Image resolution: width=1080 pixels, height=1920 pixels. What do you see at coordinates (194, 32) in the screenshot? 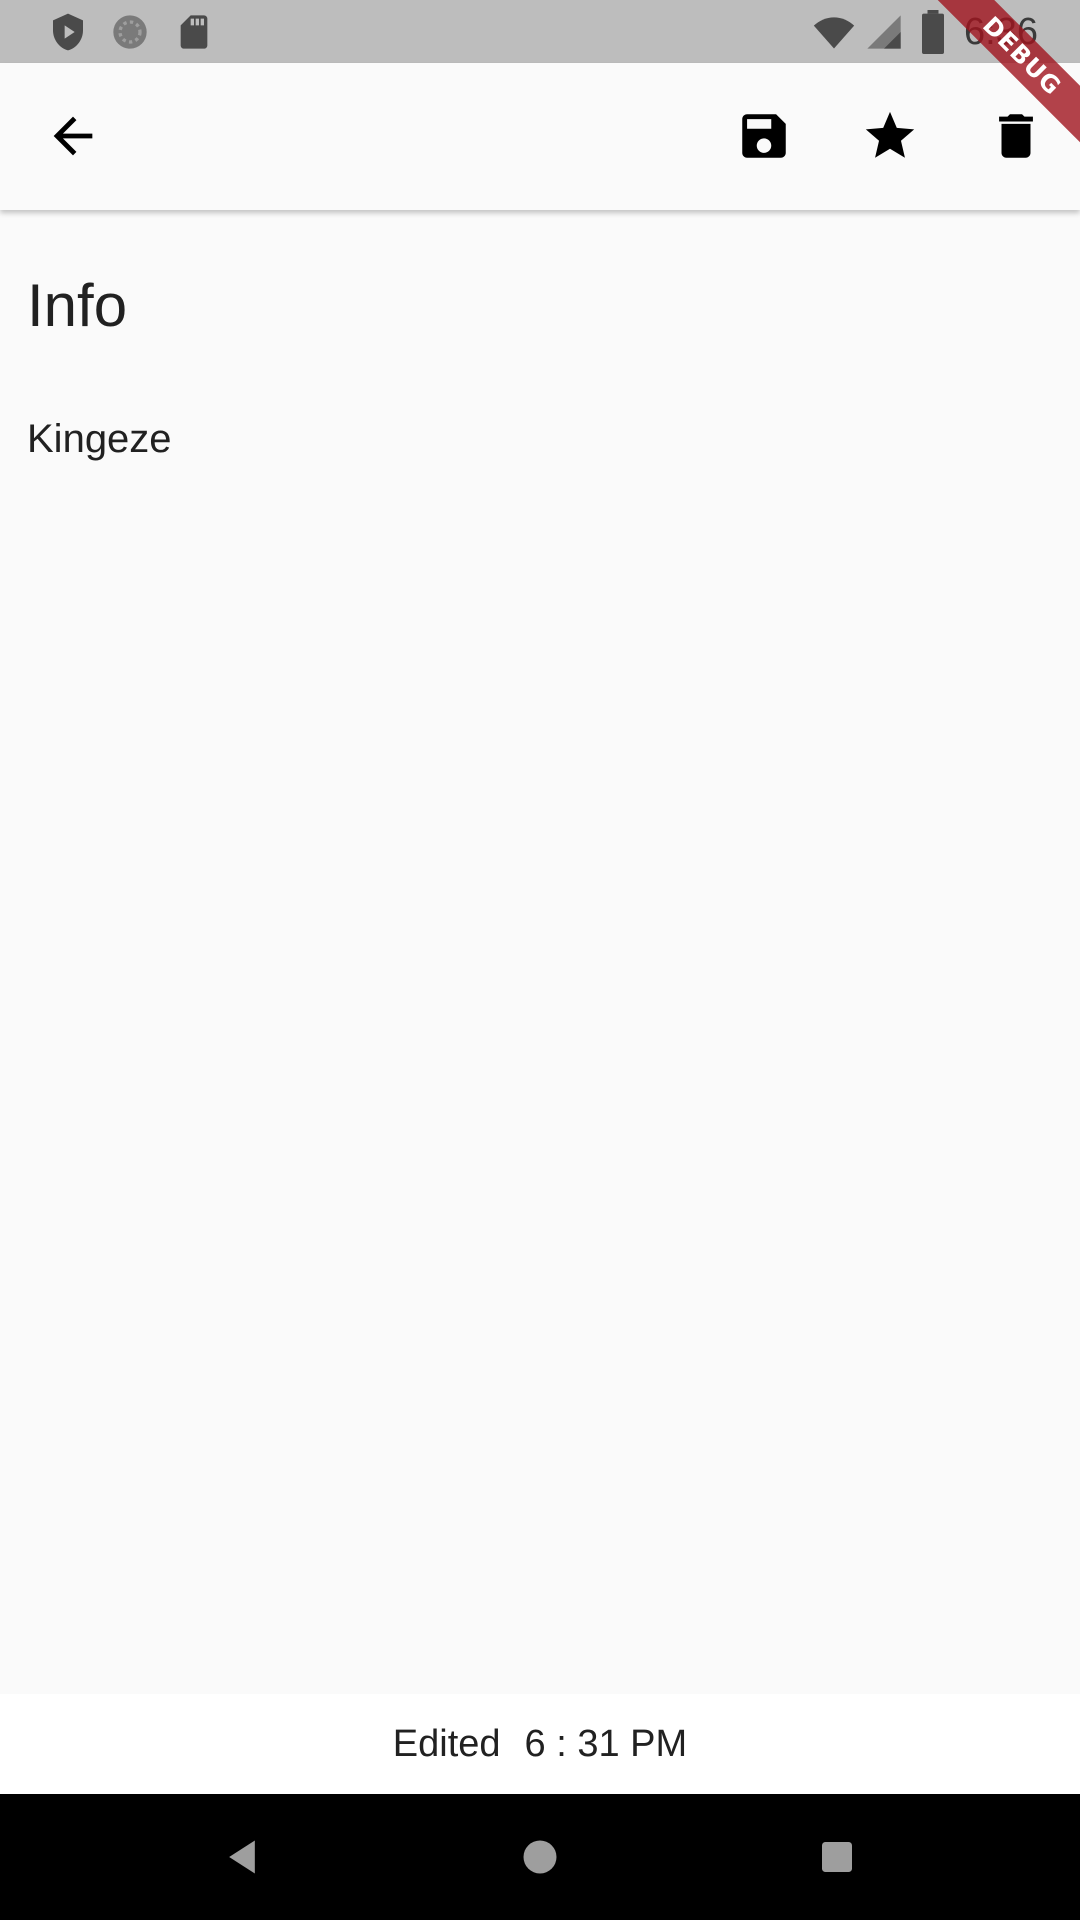
I see `sd-card-icon` at bounding box center [194, 32].